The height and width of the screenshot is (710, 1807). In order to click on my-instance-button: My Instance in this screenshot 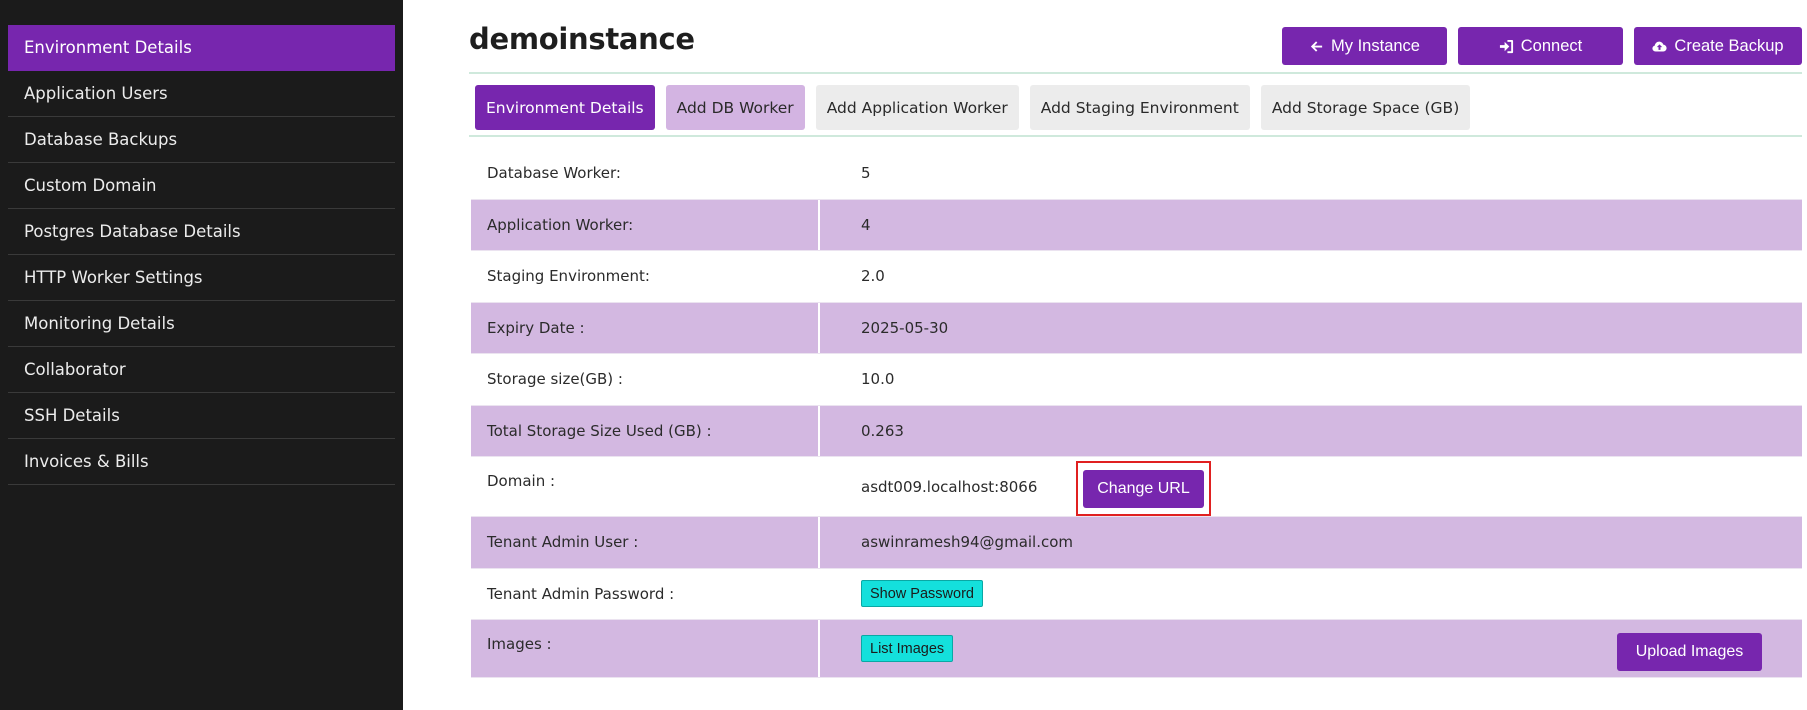, I will do `click(1364, 46)`.